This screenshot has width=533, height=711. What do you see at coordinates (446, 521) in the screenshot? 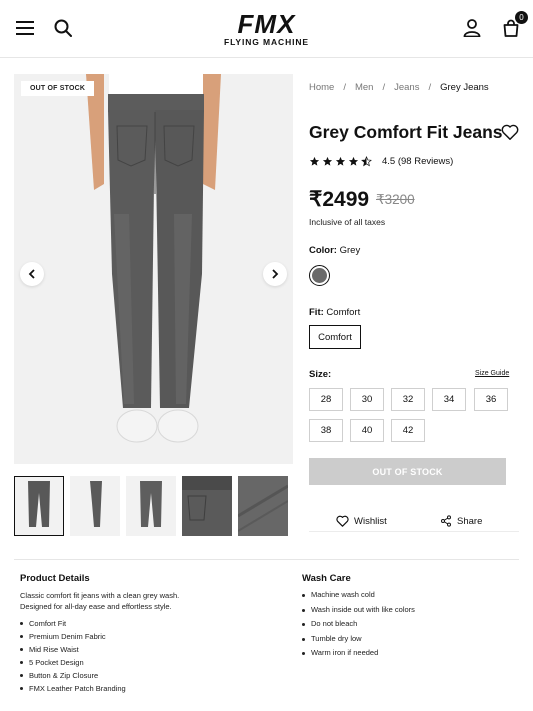
I see `share-icon` at bounding box center [446, 521].